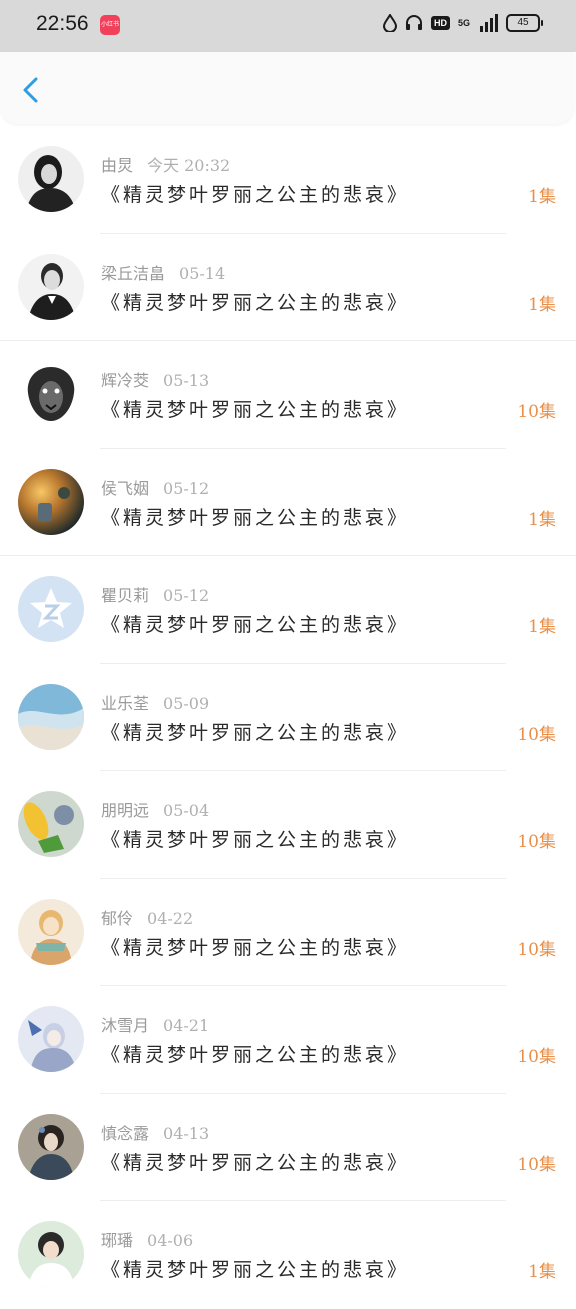  What do you see at coordinates (170, 1240) in the screenshot?
I see `date: 04-06` at bounding box center [170, 1240].